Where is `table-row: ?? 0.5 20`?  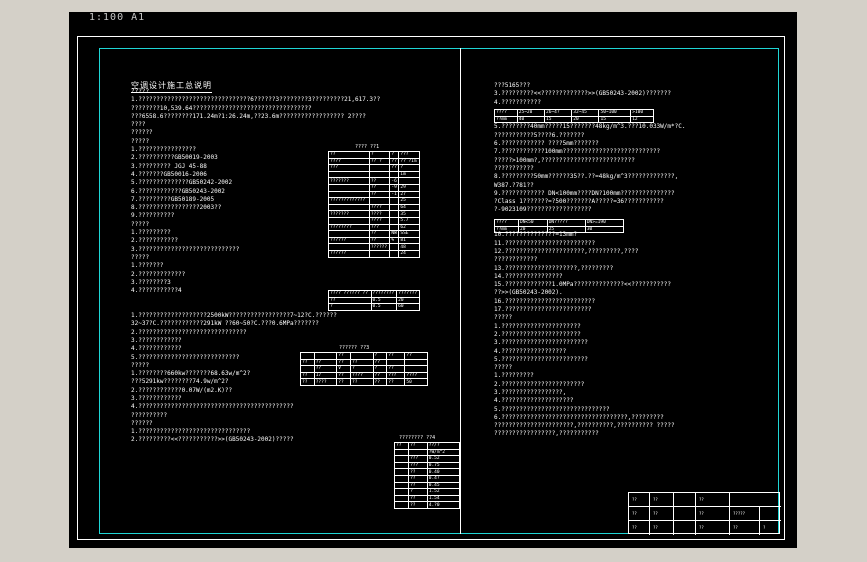
table-row: ?? 0.5 20 is located at coordinates (374, 300).